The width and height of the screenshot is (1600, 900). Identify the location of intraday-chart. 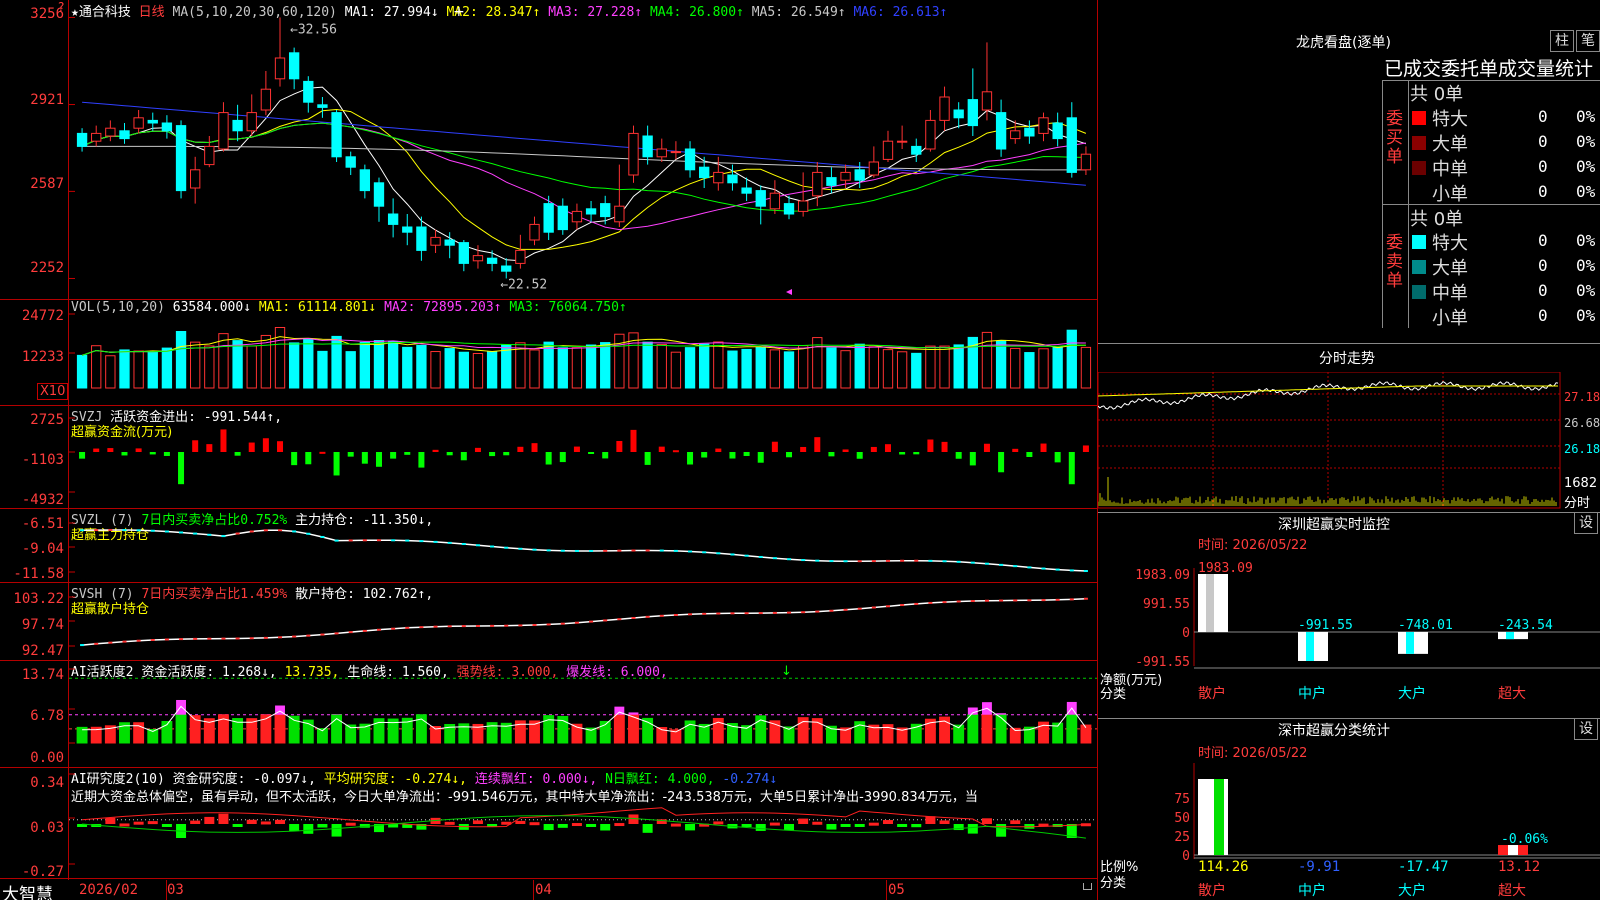
(1349, 441).